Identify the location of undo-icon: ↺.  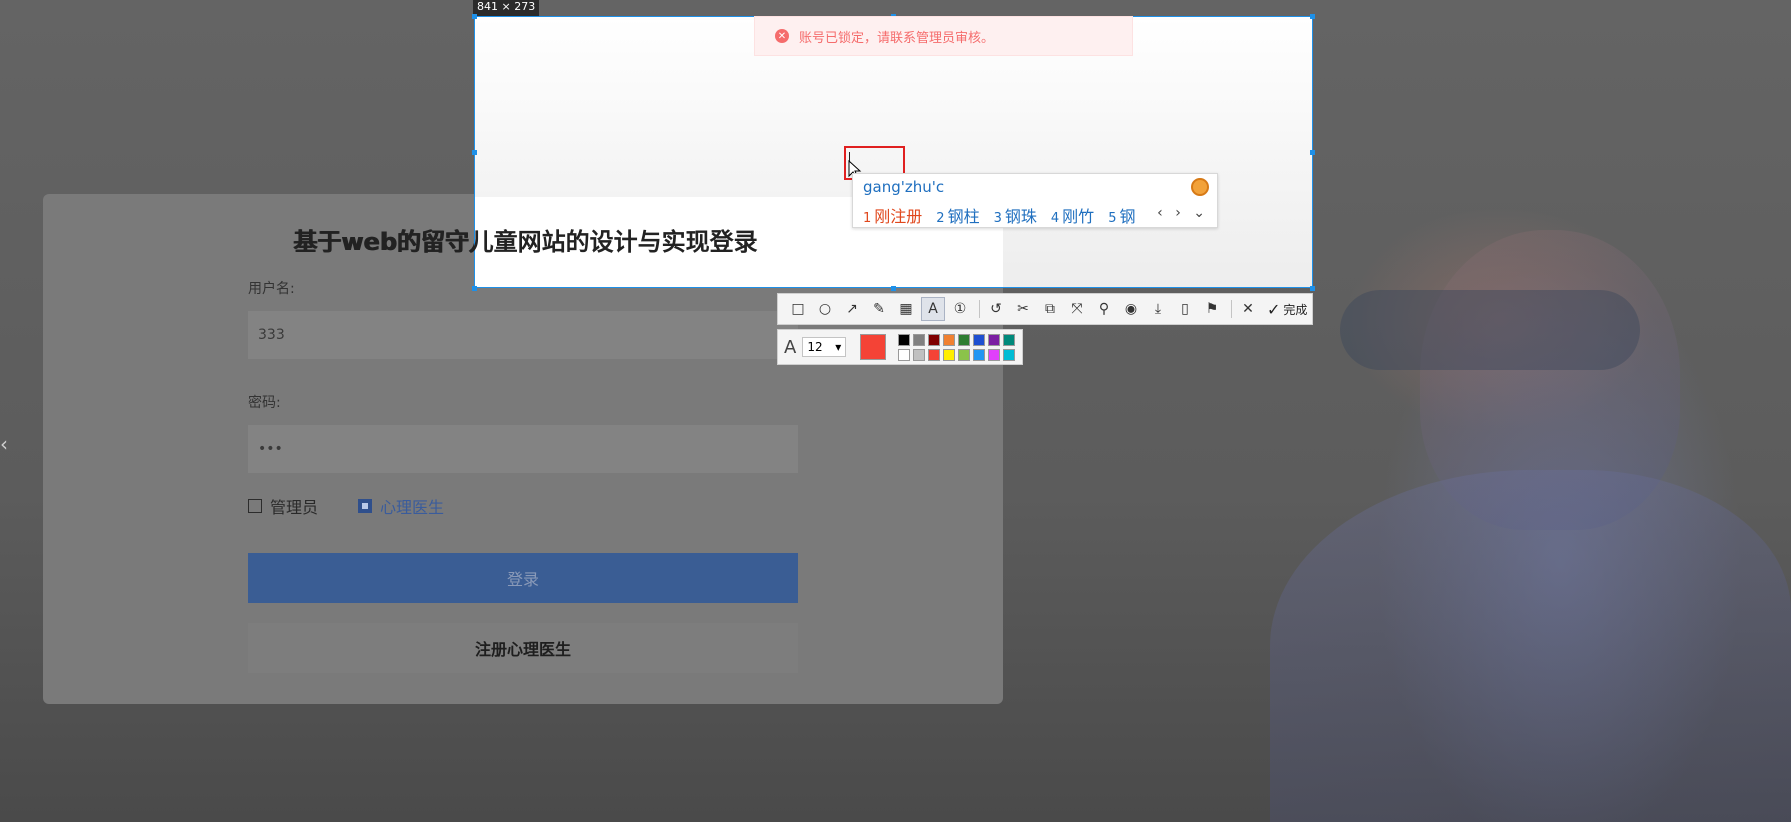
(996, 309).